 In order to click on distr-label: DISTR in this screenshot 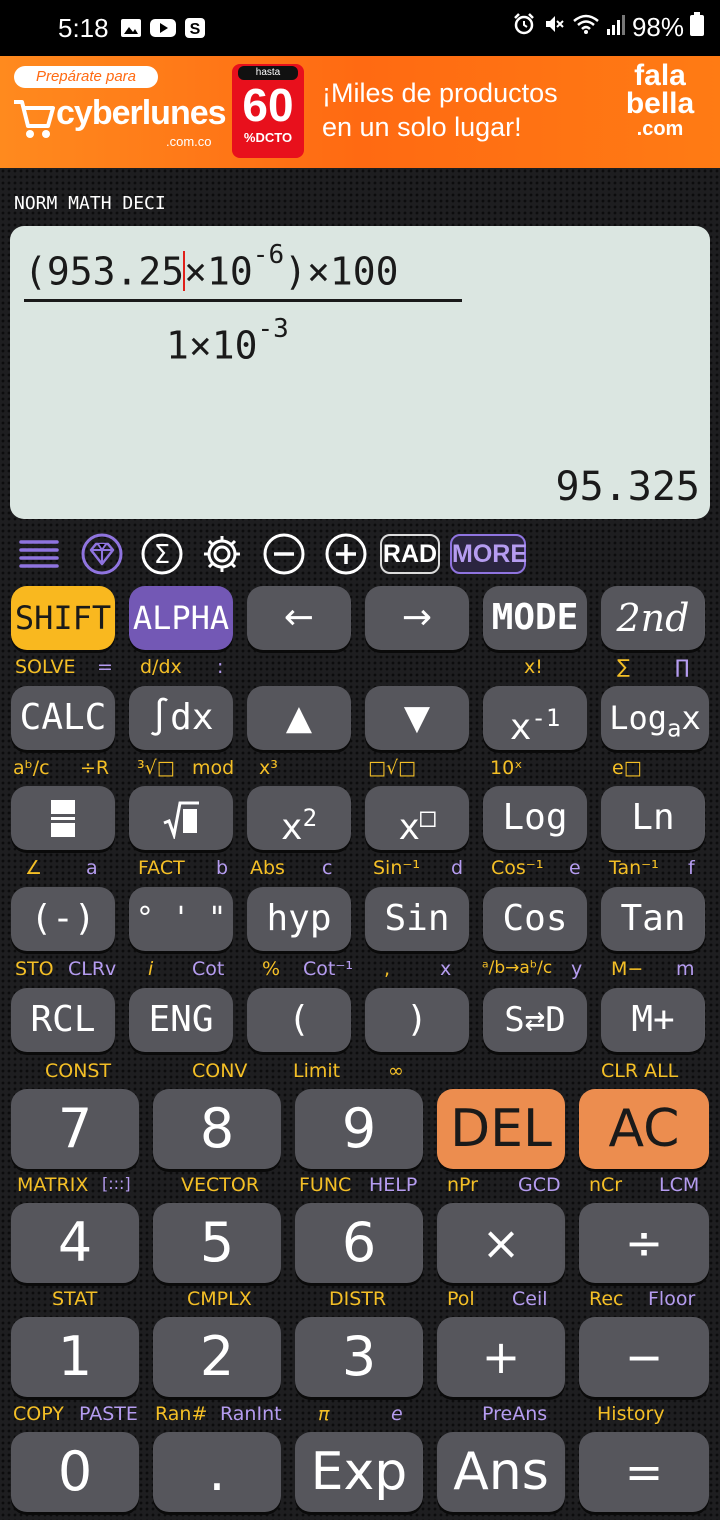, I will do `click(358, 1299)`.